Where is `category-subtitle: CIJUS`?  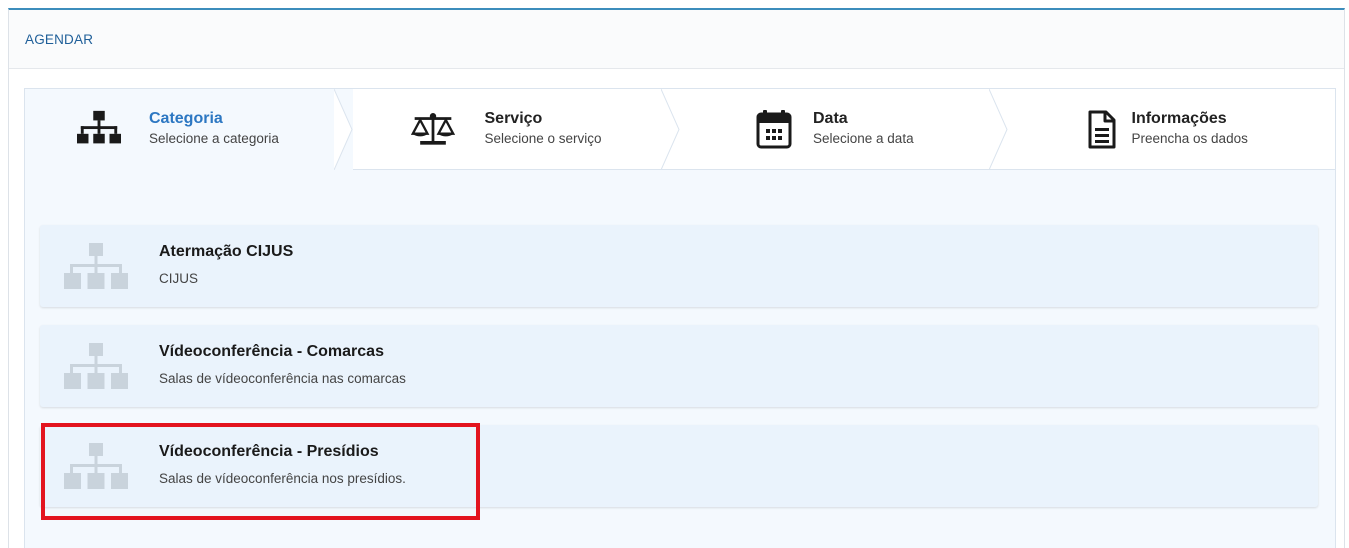 category-subtitle: CIJUS is located at coordinates (179, 278).